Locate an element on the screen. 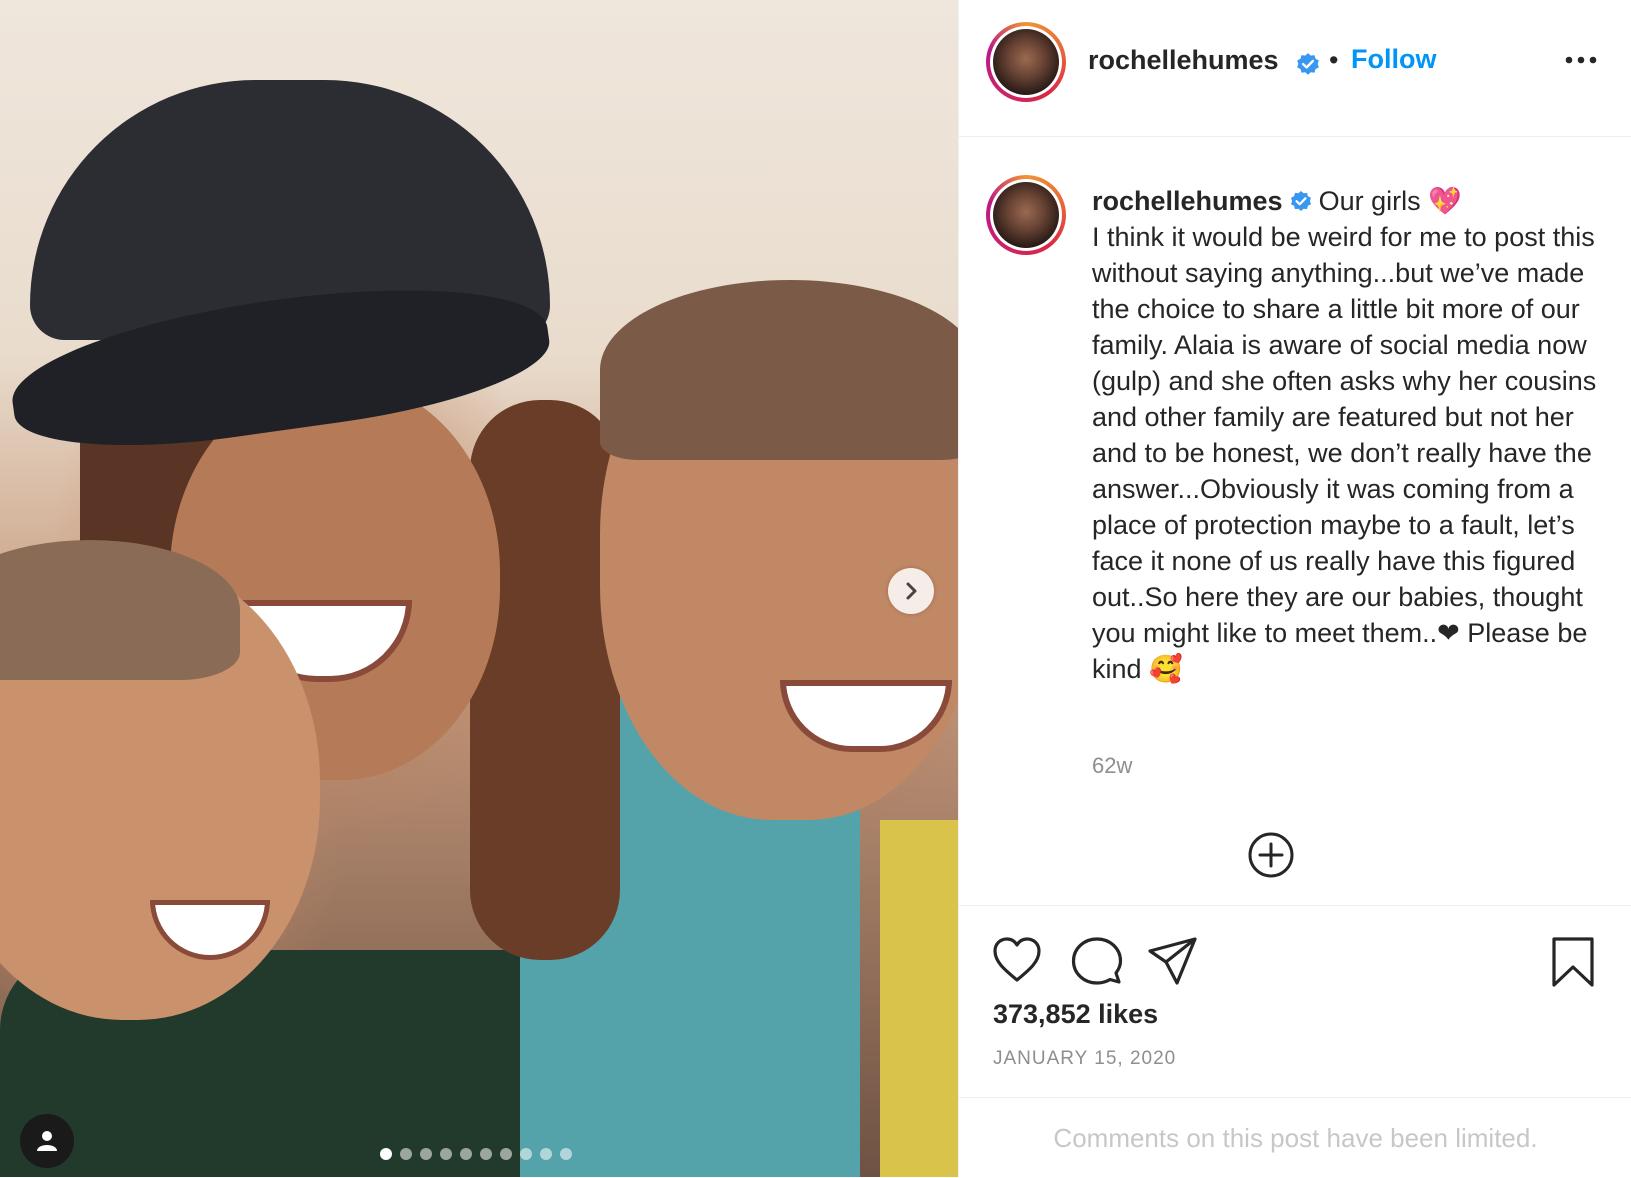 The height and width of the screenshot is (1178, 1631). caption-avatar-image is located at coordinates (1026, 215).